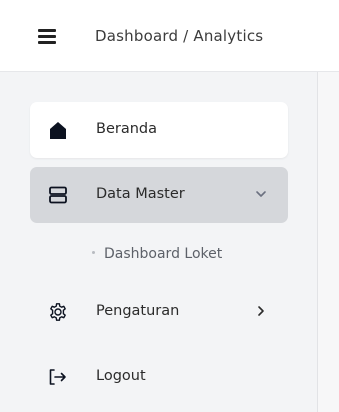 The width and height of the screenshot is (339, 412). What do you see at coordinates (261, 194) in the screenshot?
I see `chevron-down-icon` at bounding box center [261, 194].